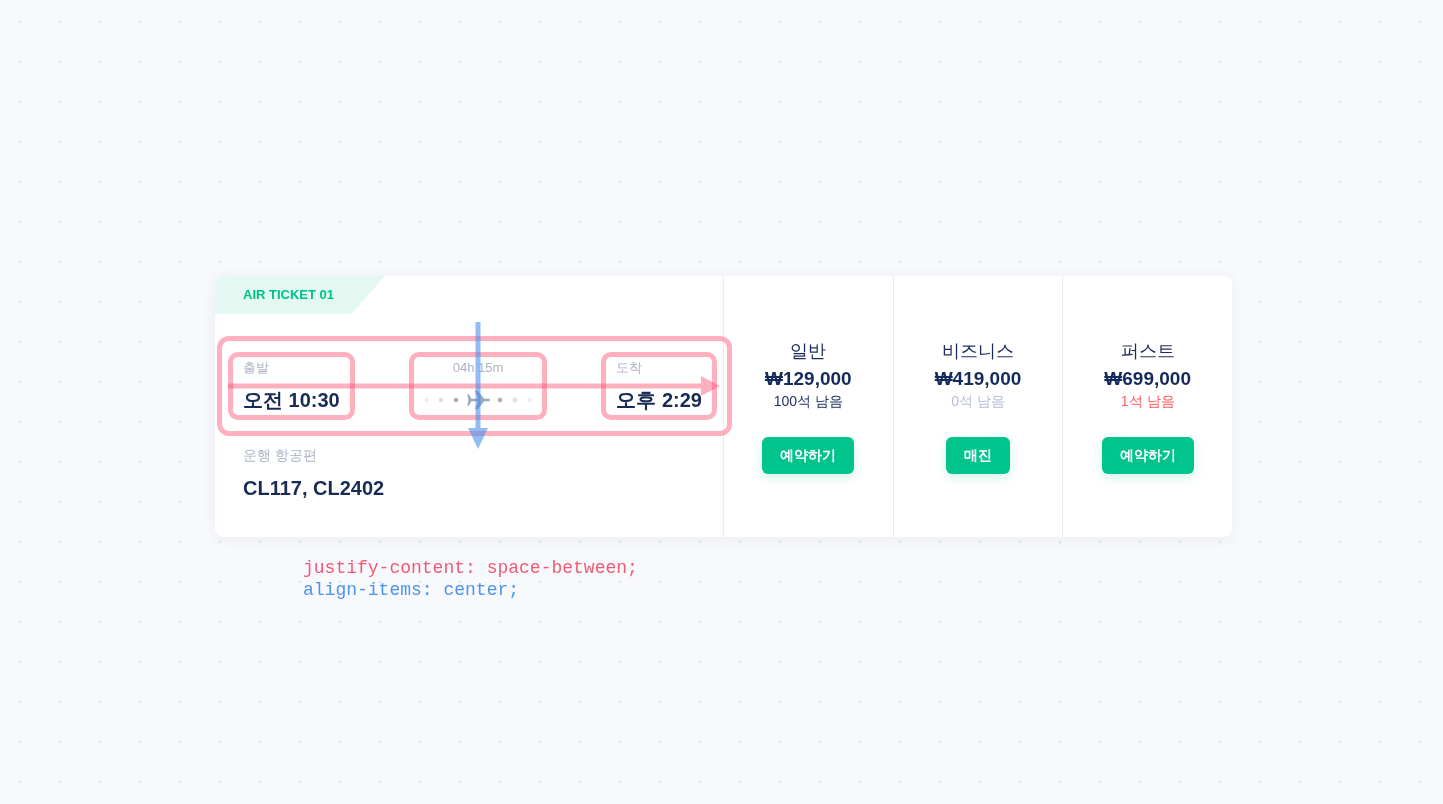 The height and width of the screenshot is (804, 1443). I want to click on fare-price: ₩699,000, so click(1147, 379).